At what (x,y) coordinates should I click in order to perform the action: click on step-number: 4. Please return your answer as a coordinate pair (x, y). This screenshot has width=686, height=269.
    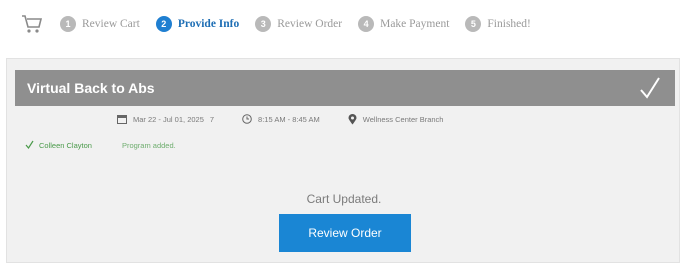
    Looking at the image, I should click on (366, 24).